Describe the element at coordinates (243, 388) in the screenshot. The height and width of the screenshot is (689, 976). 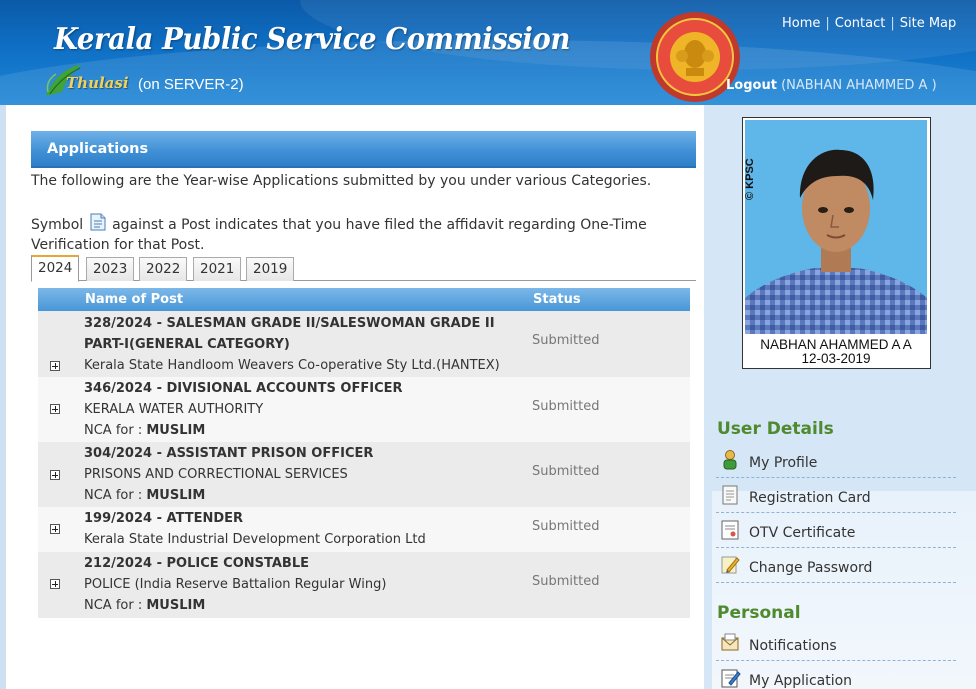
I see `post-title: 346/2024 - DIVISIONAL ACCOUNTS OFFICER` at that location.